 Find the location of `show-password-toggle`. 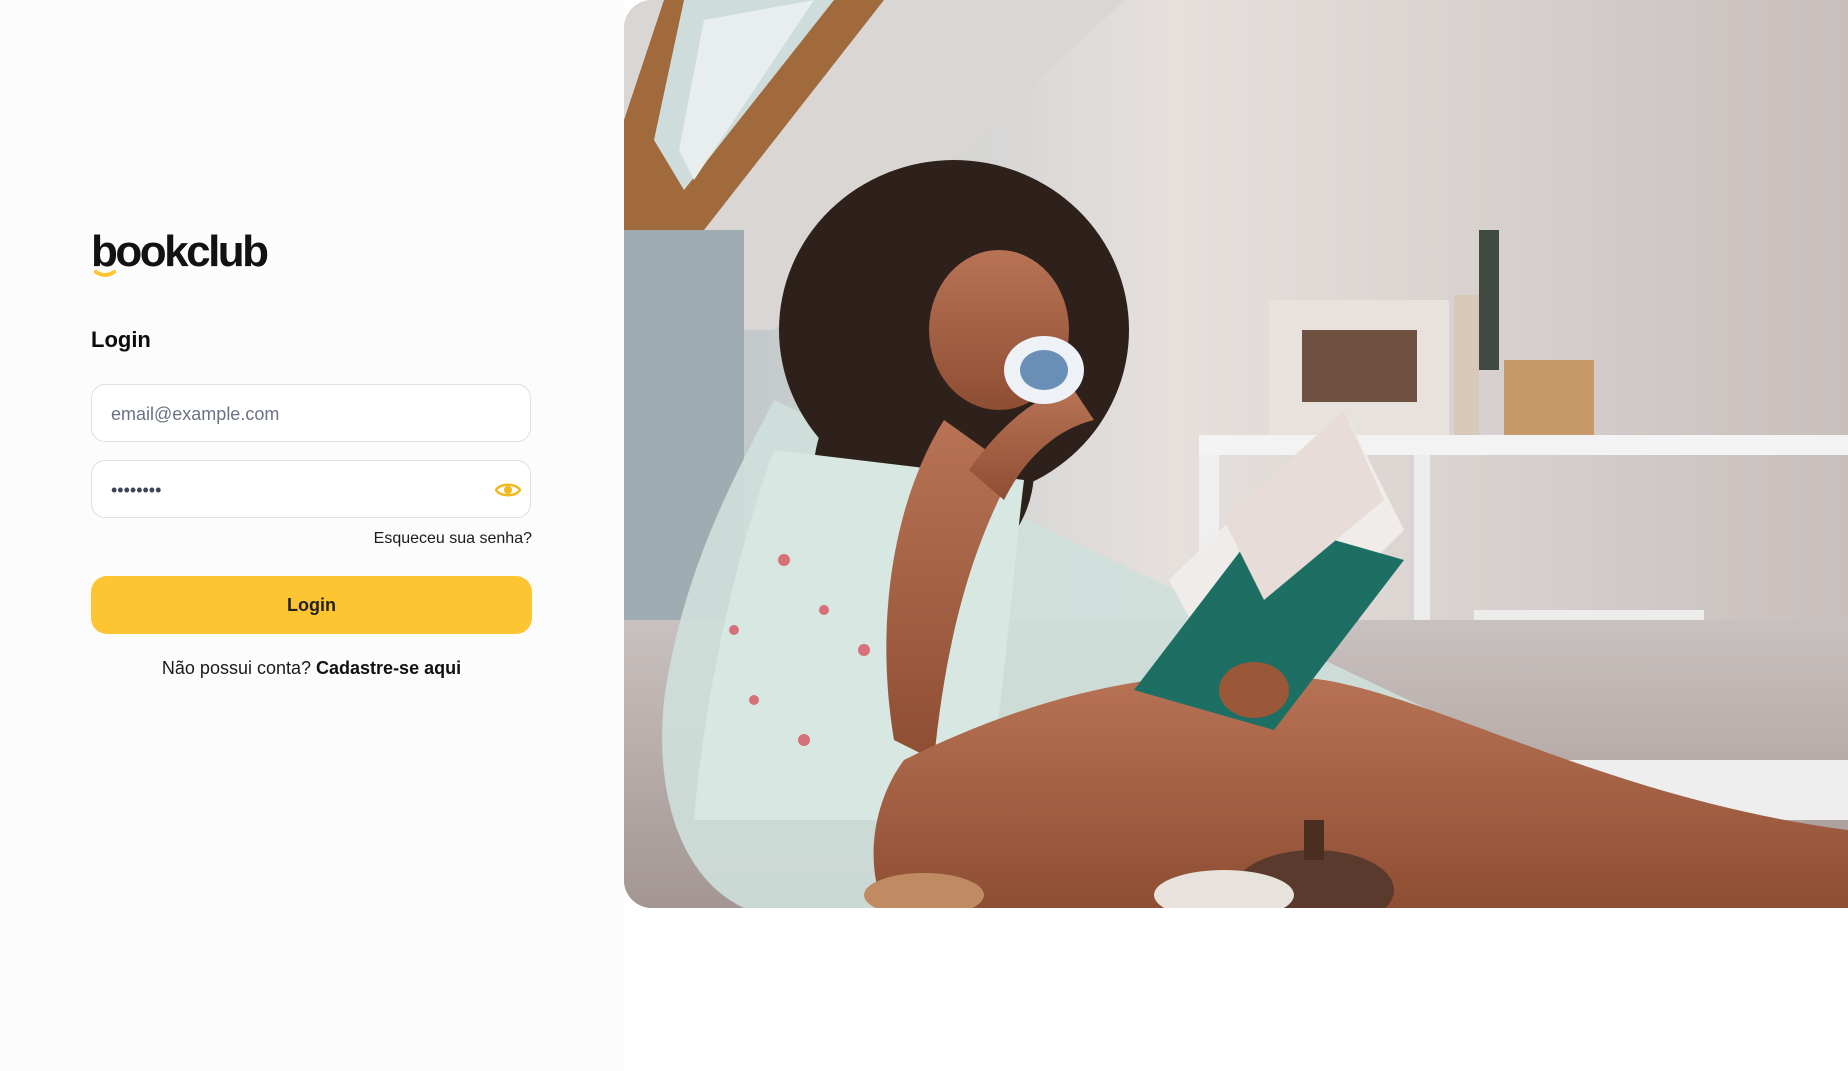

show-password-toggle is located at coordinates (508, 490).